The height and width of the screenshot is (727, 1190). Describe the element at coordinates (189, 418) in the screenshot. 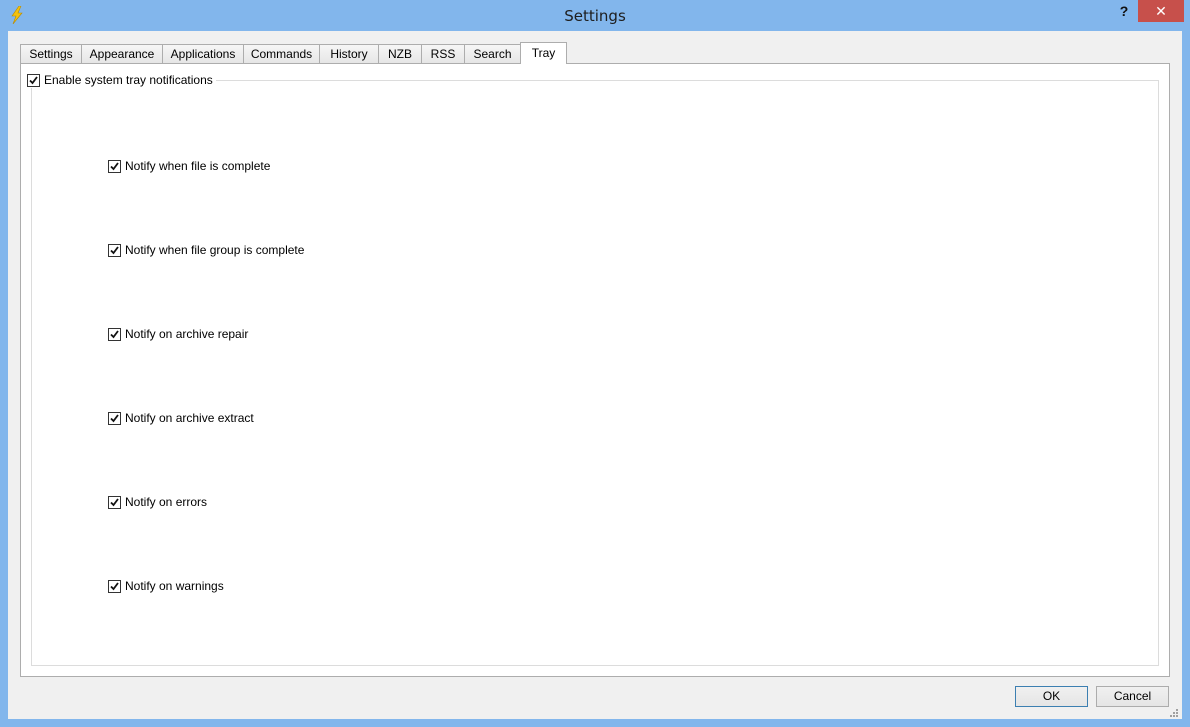

I see `checkbox-label: Notify on archive extract` at that location.